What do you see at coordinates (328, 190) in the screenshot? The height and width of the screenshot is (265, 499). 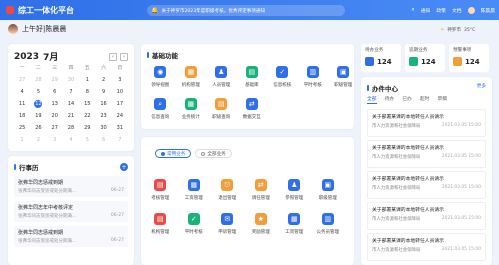 I see `business-item: ▣ 职级管理` at bounding box center [328, 190].